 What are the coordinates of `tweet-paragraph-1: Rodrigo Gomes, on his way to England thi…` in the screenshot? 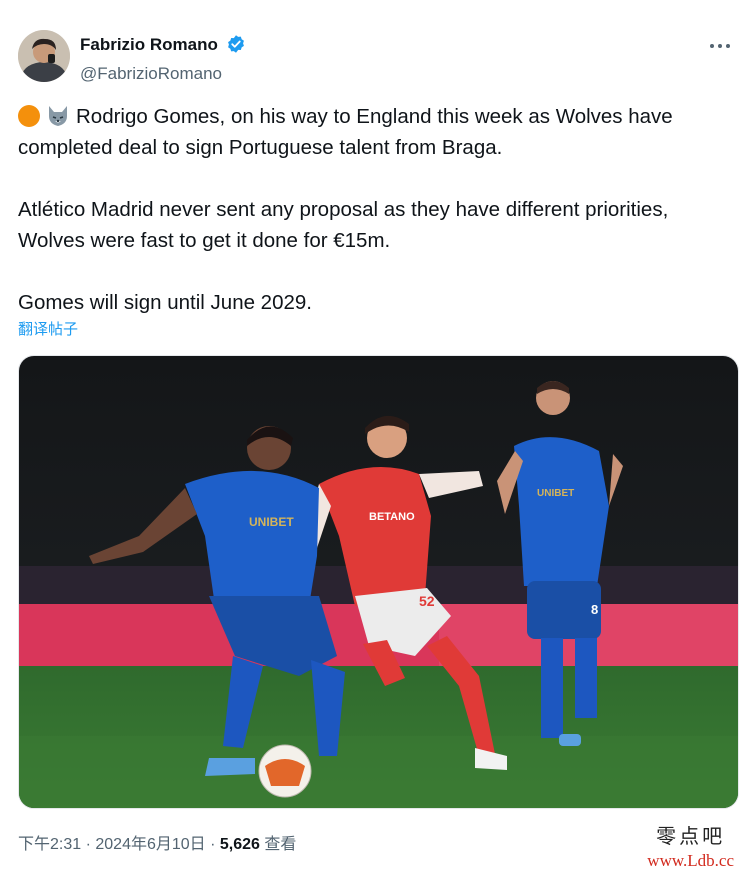 It's located at (375, 132).